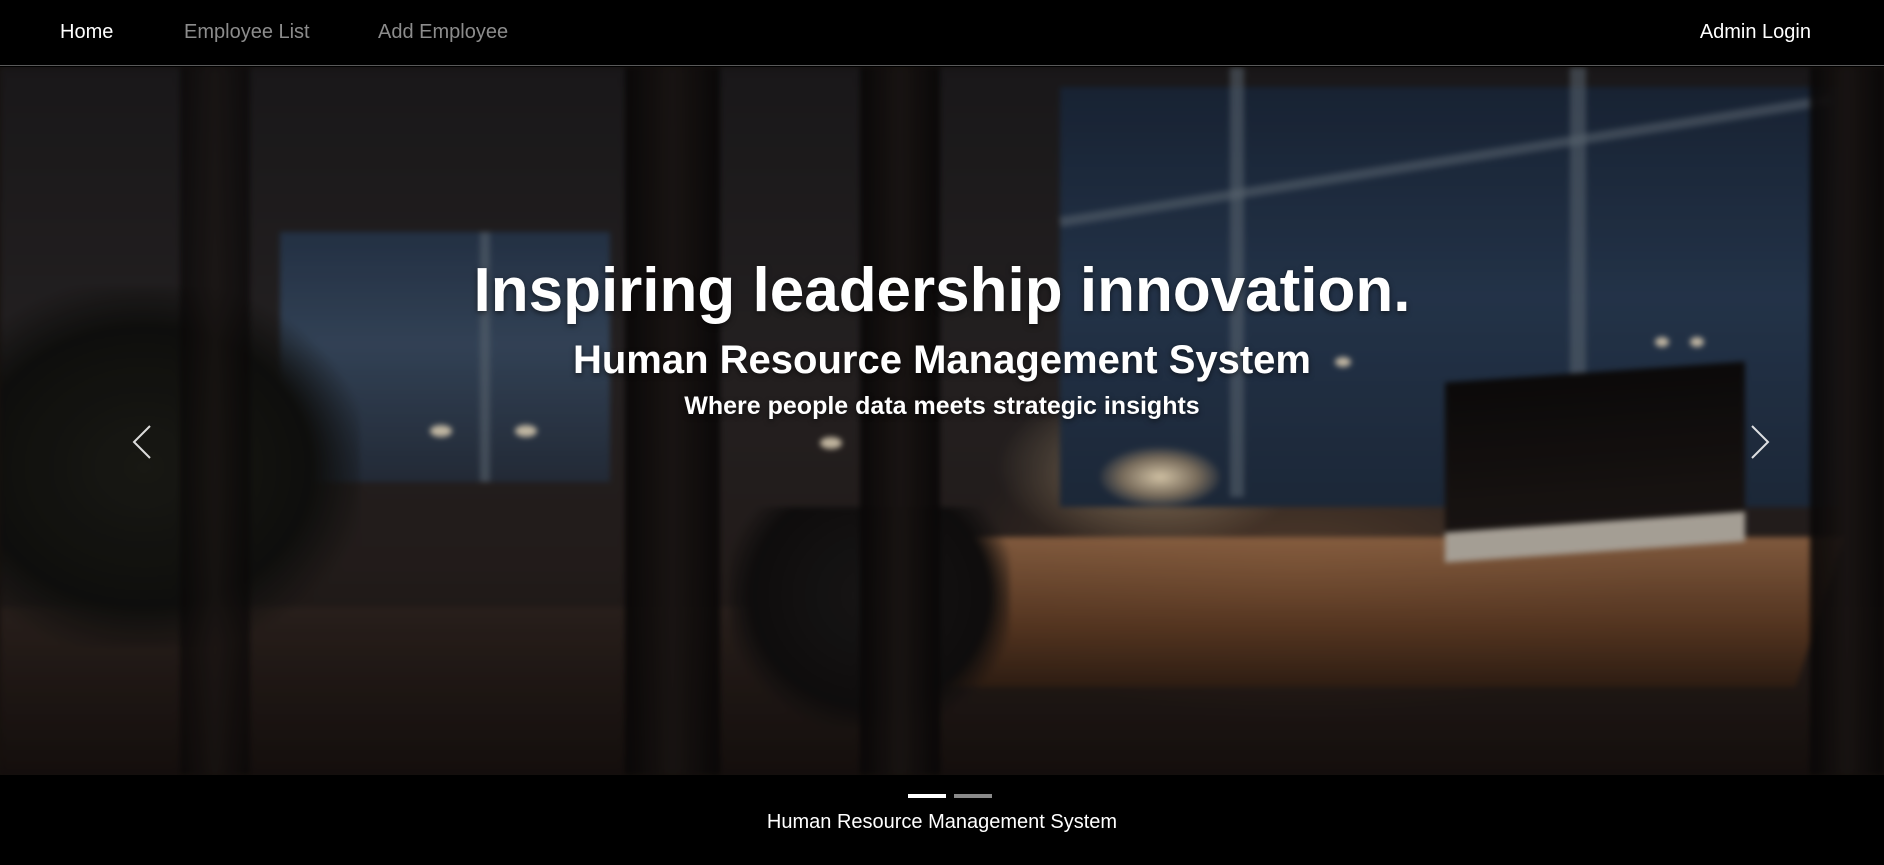 The height and width of the screenshot is (865, 1884). Describe the element at coordinates (443, 32) in the screenshot. I see `nav-link-add-employee: Add Employee` at that location.